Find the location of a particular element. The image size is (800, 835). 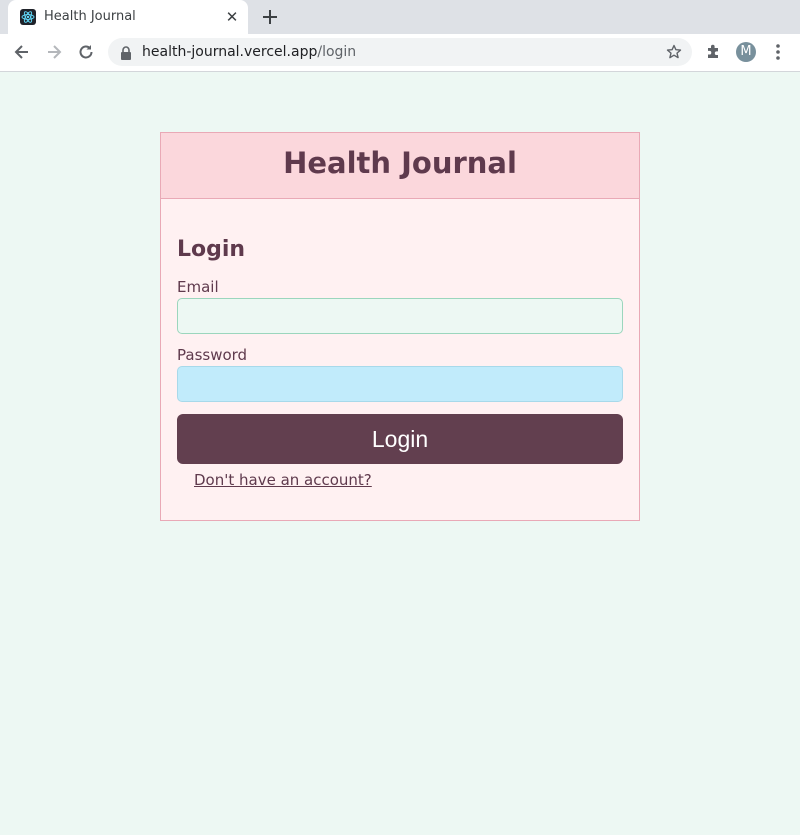

url-text: health-journal.vercel.app/login is located at coordinates (249, 52).